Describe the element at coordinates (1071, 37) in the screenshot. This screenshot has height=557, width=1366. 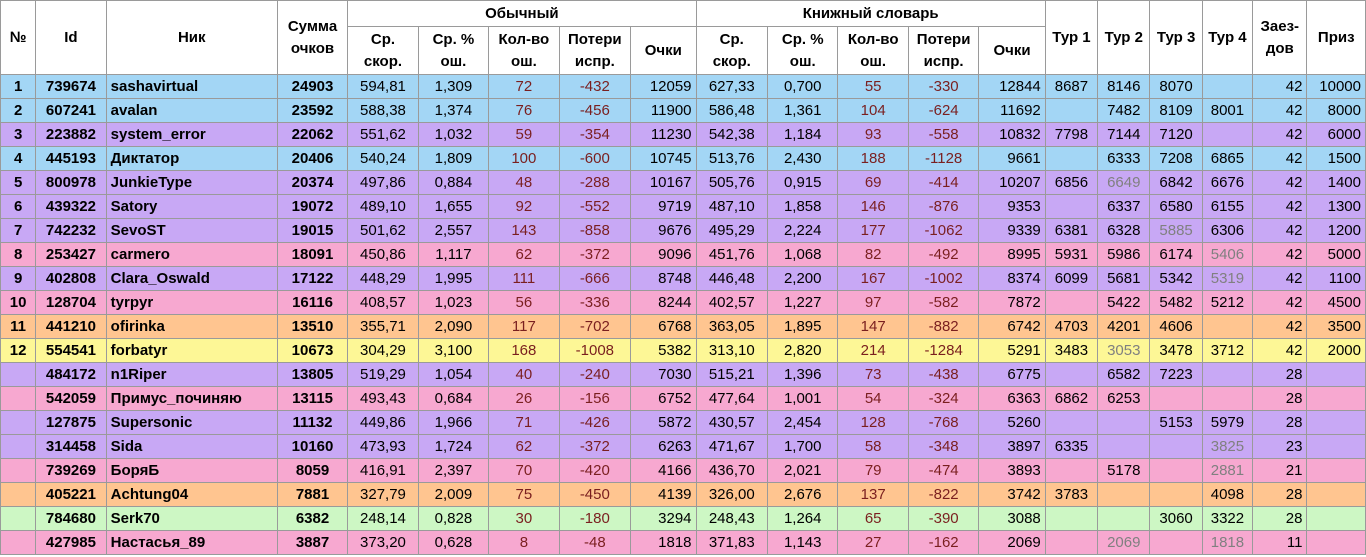
I see `col-header-tour1: Тур 1` at that location.